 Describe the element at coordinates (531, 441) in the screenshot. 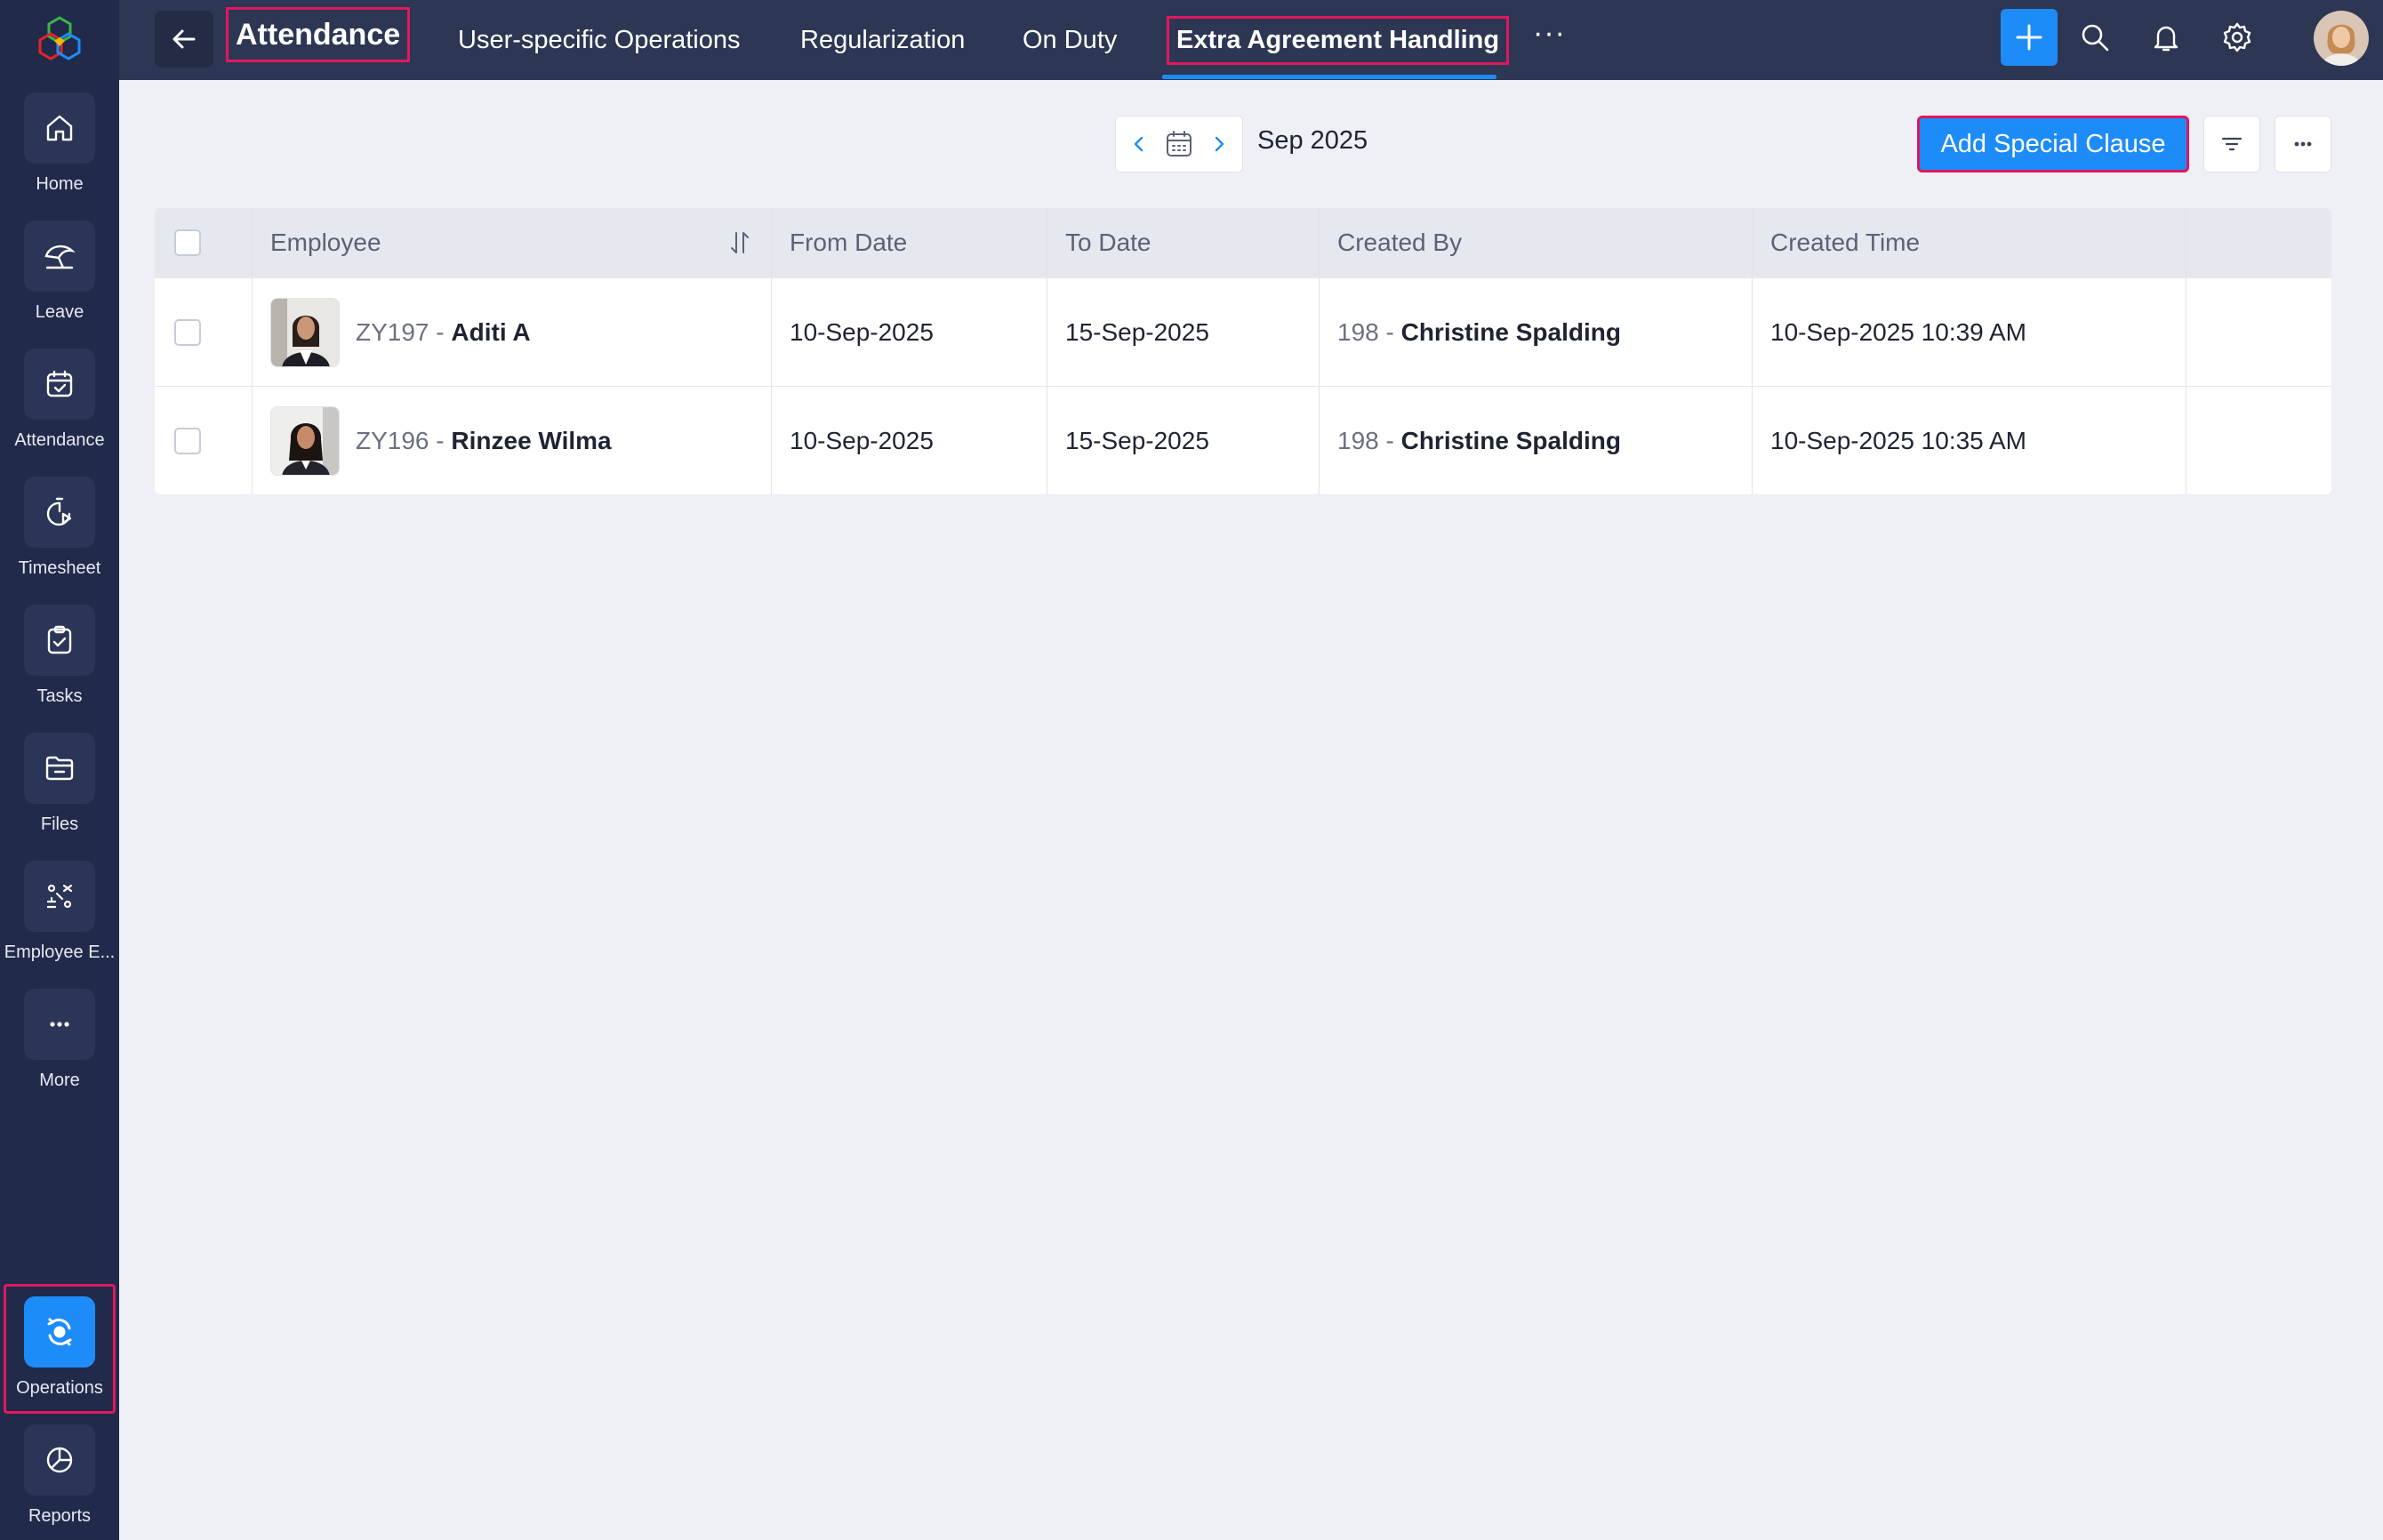

I see `employee-name: Rinzee Wilma` at that location.